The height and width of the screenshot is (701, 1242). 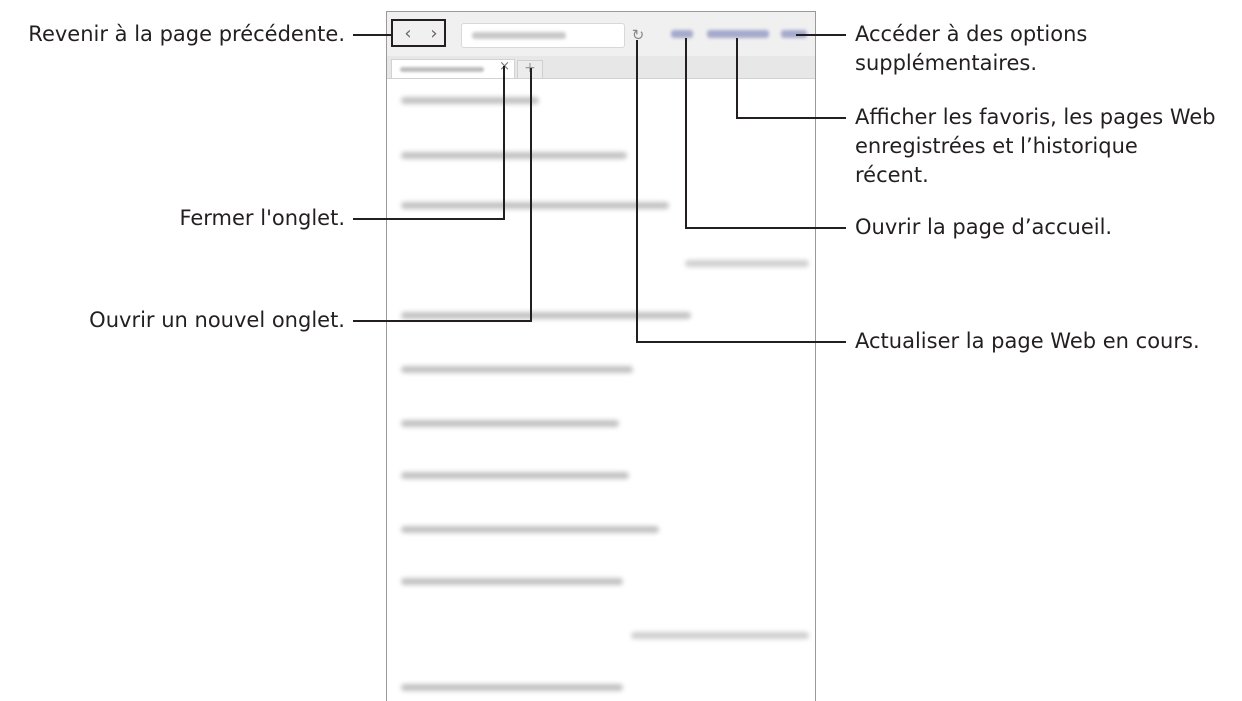 I want to click on tab-title-blurred, so click(x=442, y=69).